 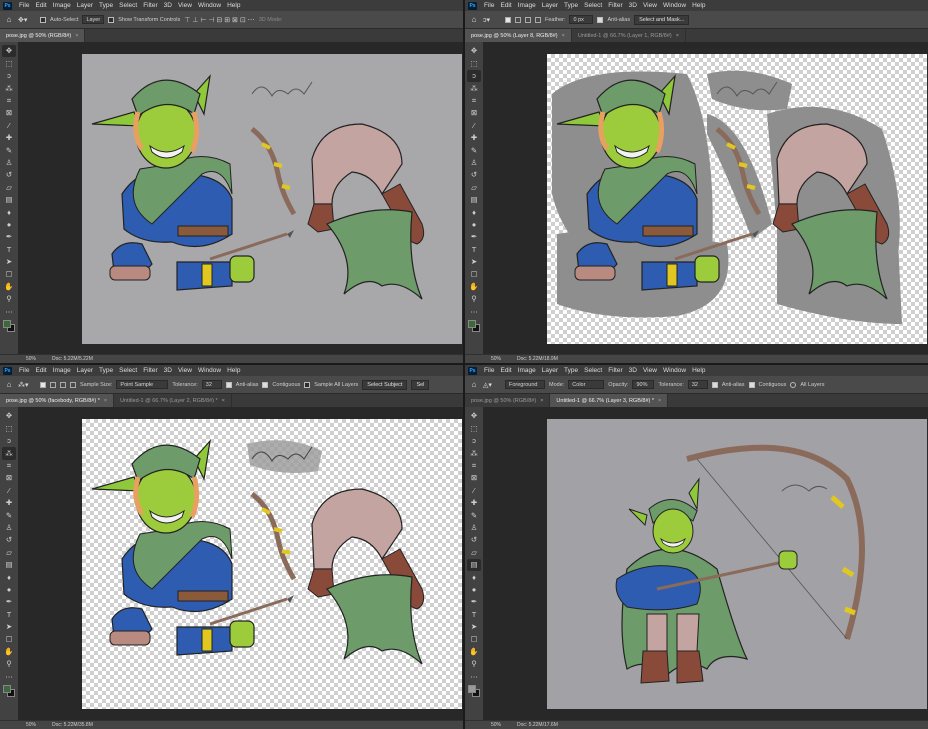 I want to click on selection-mode-new-button, so click(x=43, y=384).